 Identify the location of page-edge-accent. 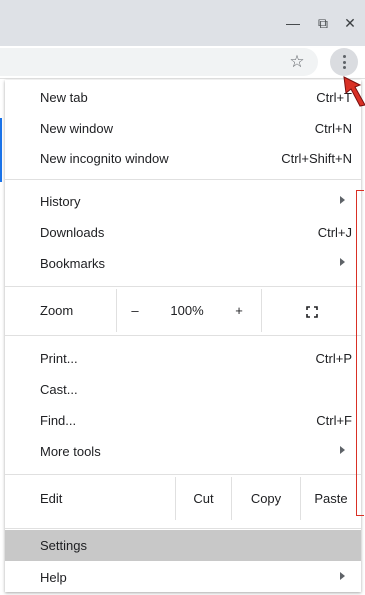
(1, 150).